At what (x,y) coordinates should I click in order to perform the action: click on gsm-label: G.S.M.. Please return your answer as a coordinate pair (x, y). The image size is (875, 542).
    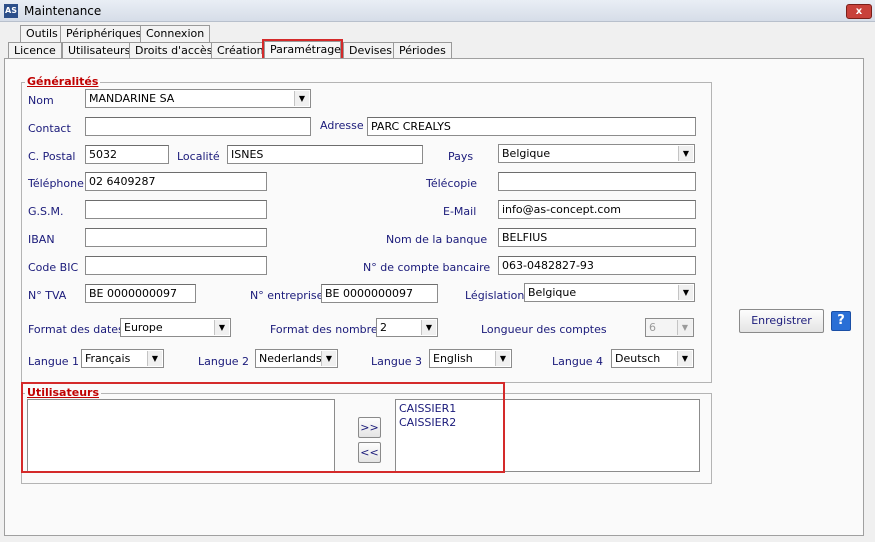
    Looking at the image, I should click on (46, 211).